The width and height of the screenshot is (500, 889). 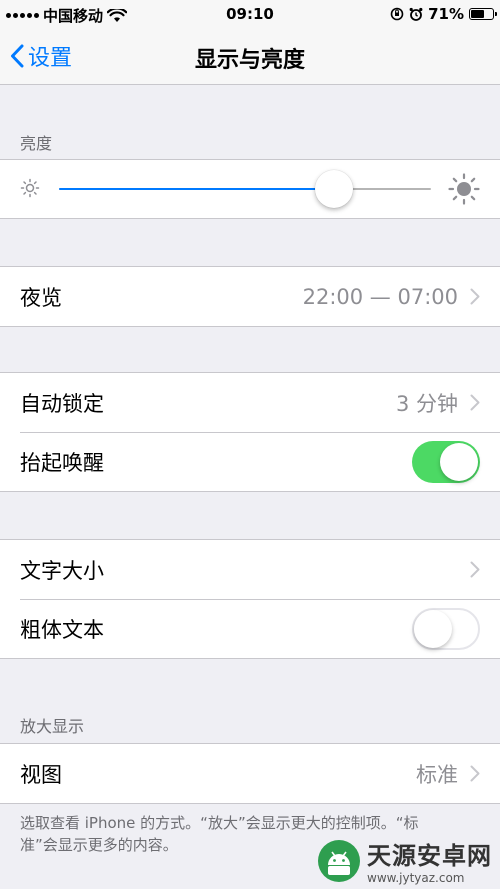 I want to click on text-size-label: 文字大小, so click(x=62, y=570).